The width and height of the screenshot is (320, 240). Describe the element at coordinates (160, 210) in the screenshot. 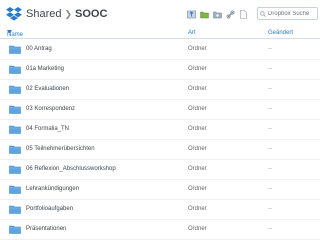

I see `table-row: Portfolioaufgaben Ordner --` at that location.